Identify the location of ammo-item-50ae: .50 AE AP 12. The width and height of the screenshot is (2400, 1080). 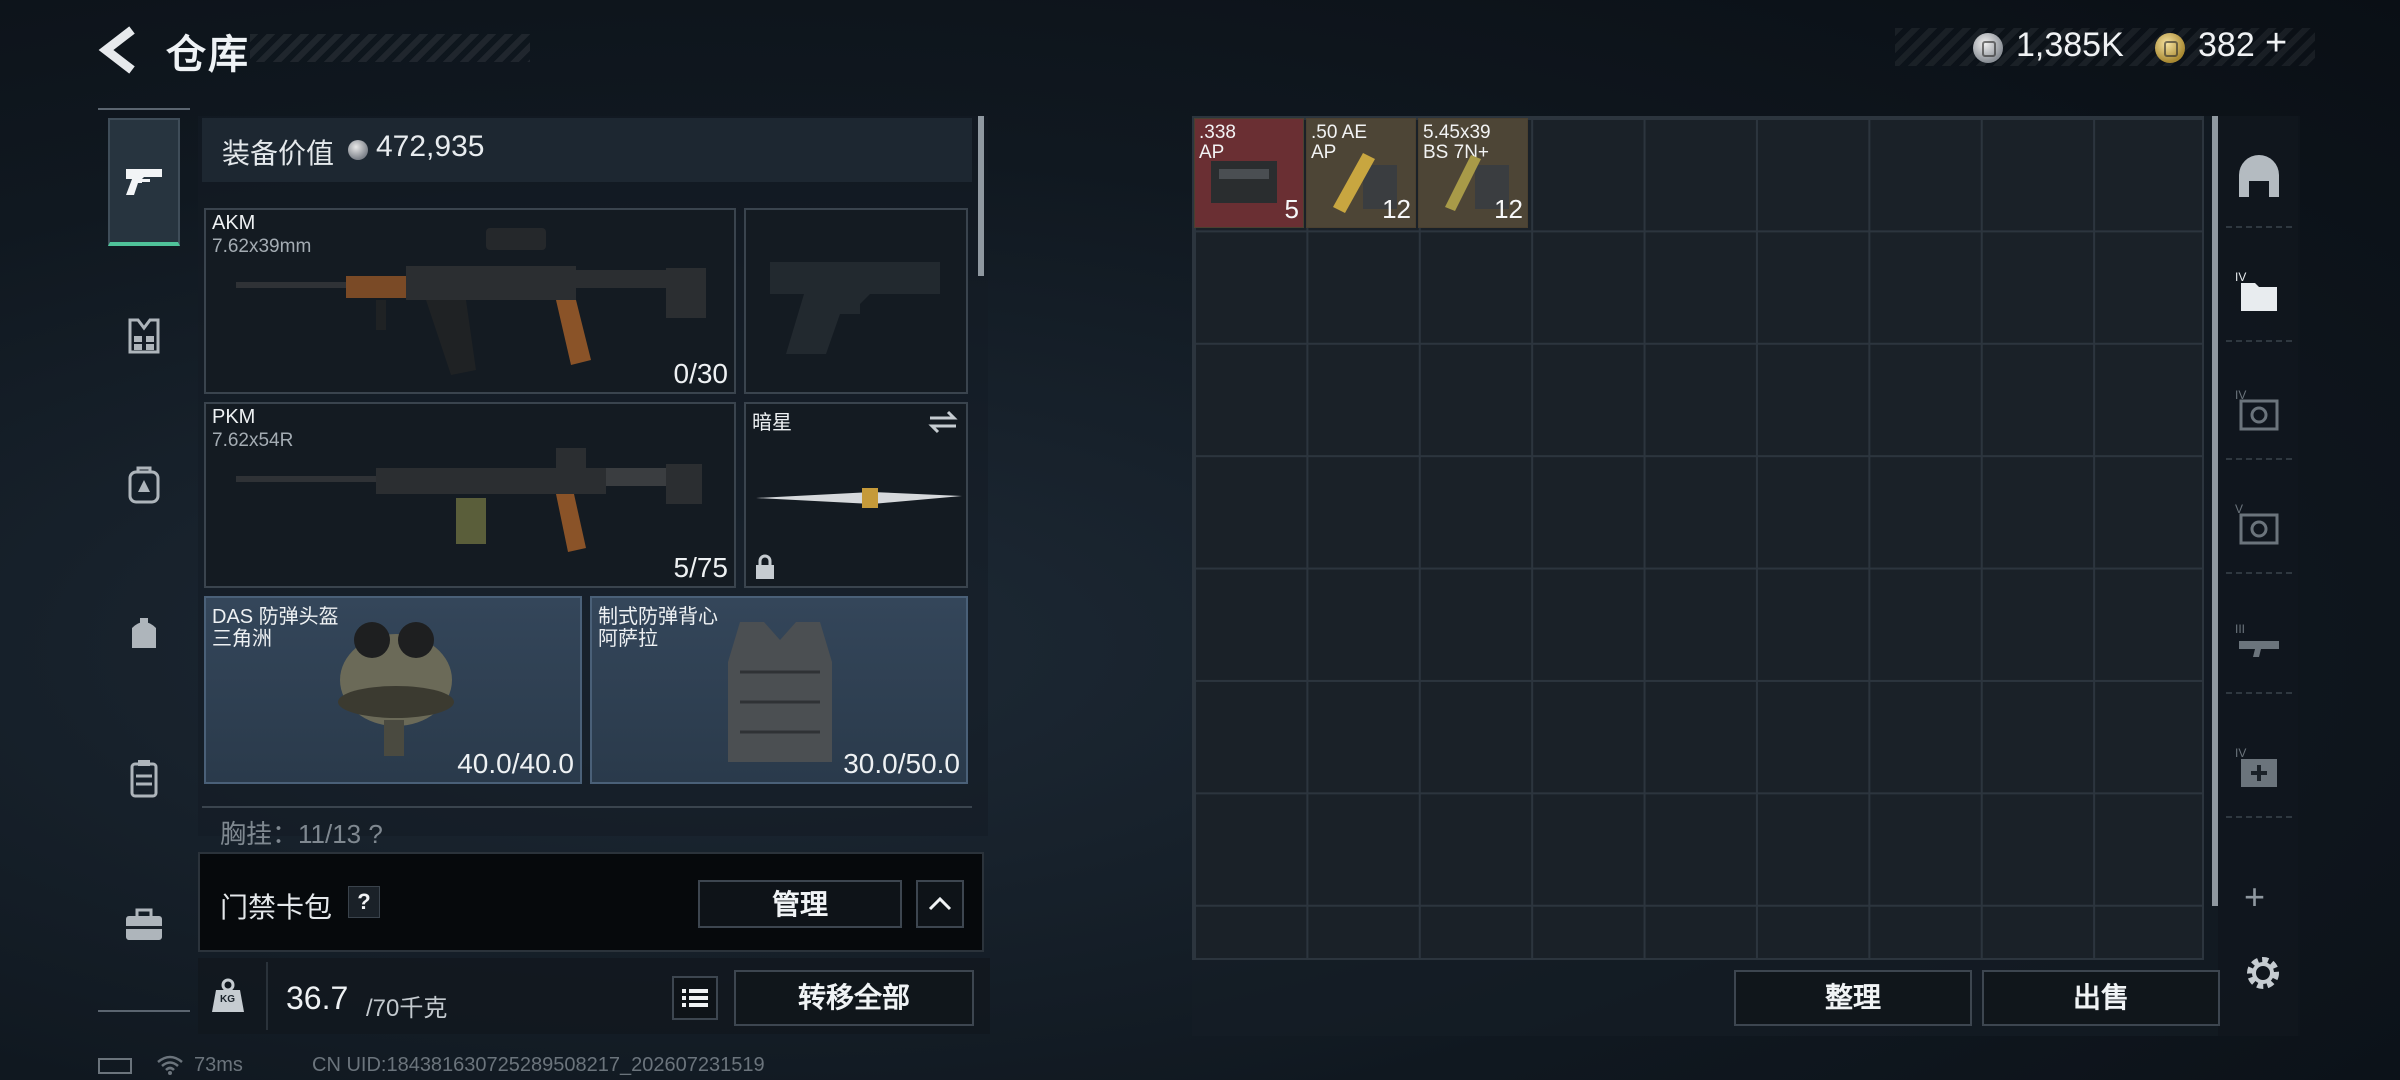
(1361, 173).